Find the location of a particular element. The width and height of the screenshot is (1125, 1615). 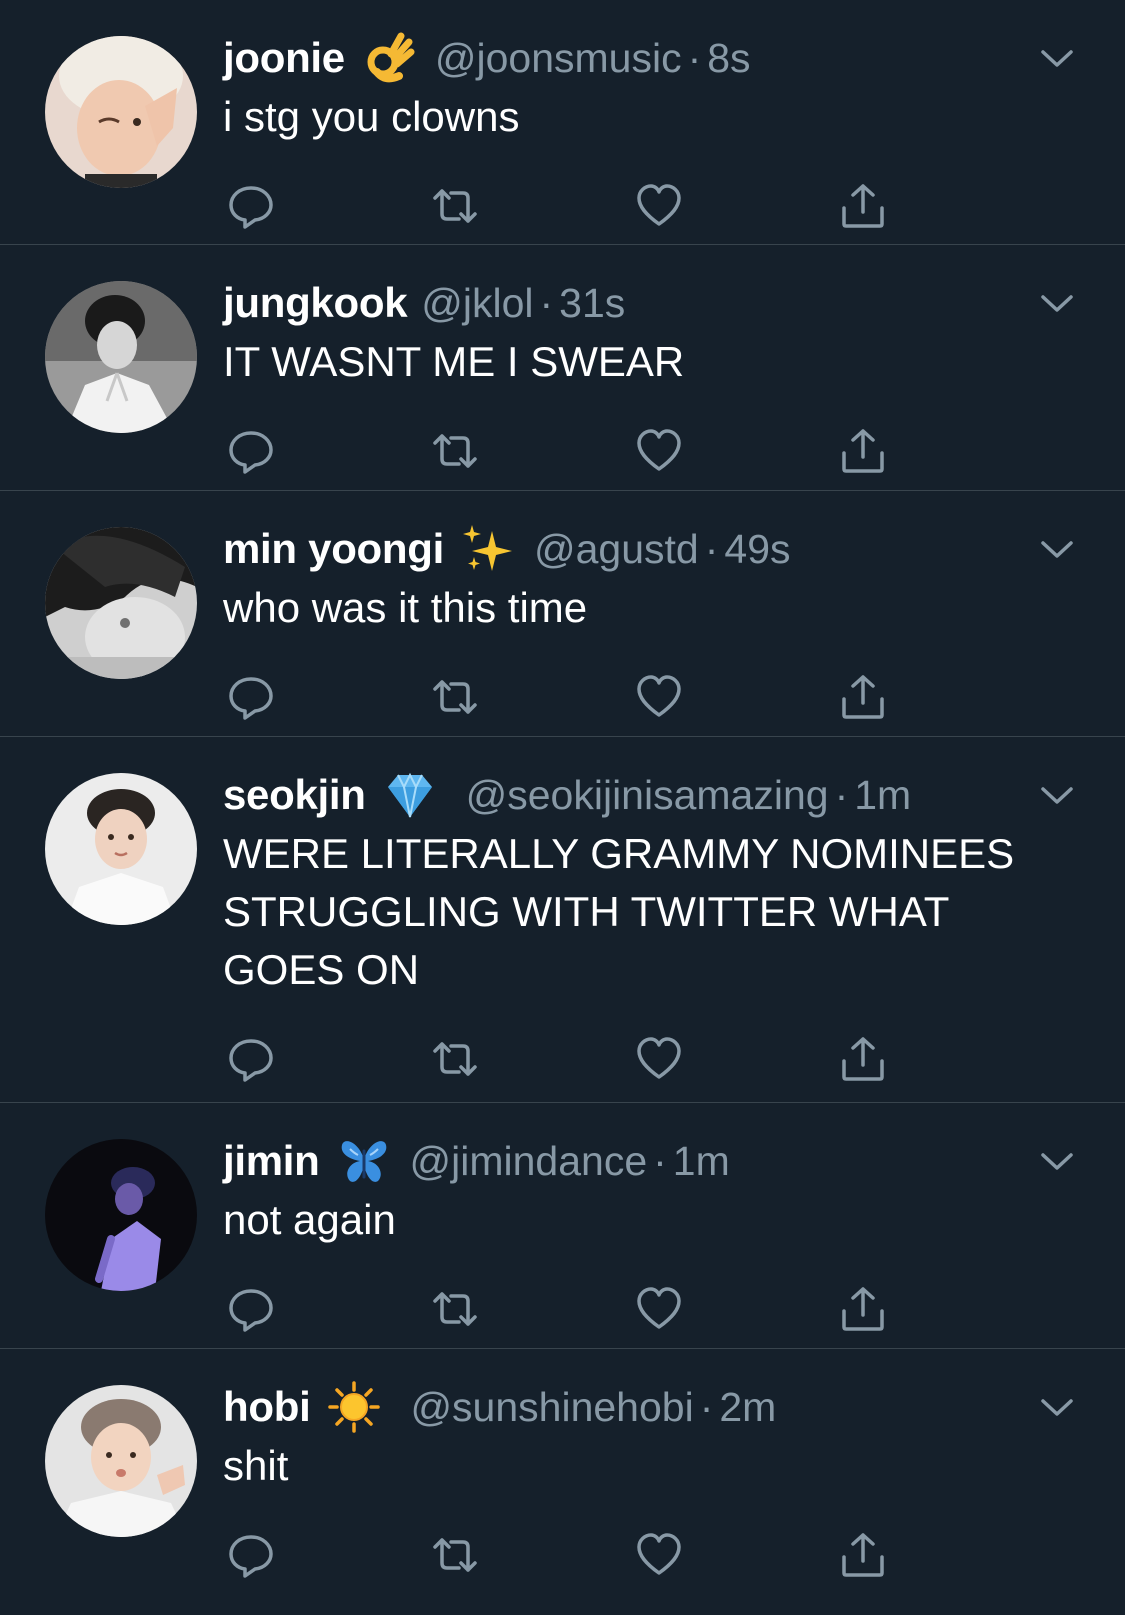

handle: @jklol is located at coordinates (477, 303).